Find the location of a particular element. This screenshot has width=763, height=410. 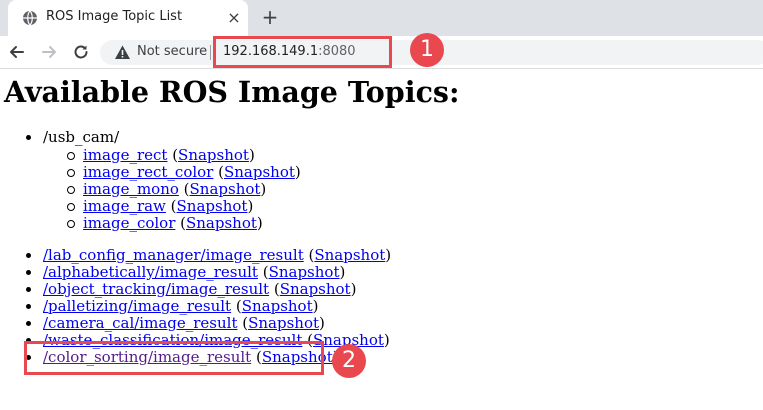

topic-link: image_color is located at coordinates (129, 223).